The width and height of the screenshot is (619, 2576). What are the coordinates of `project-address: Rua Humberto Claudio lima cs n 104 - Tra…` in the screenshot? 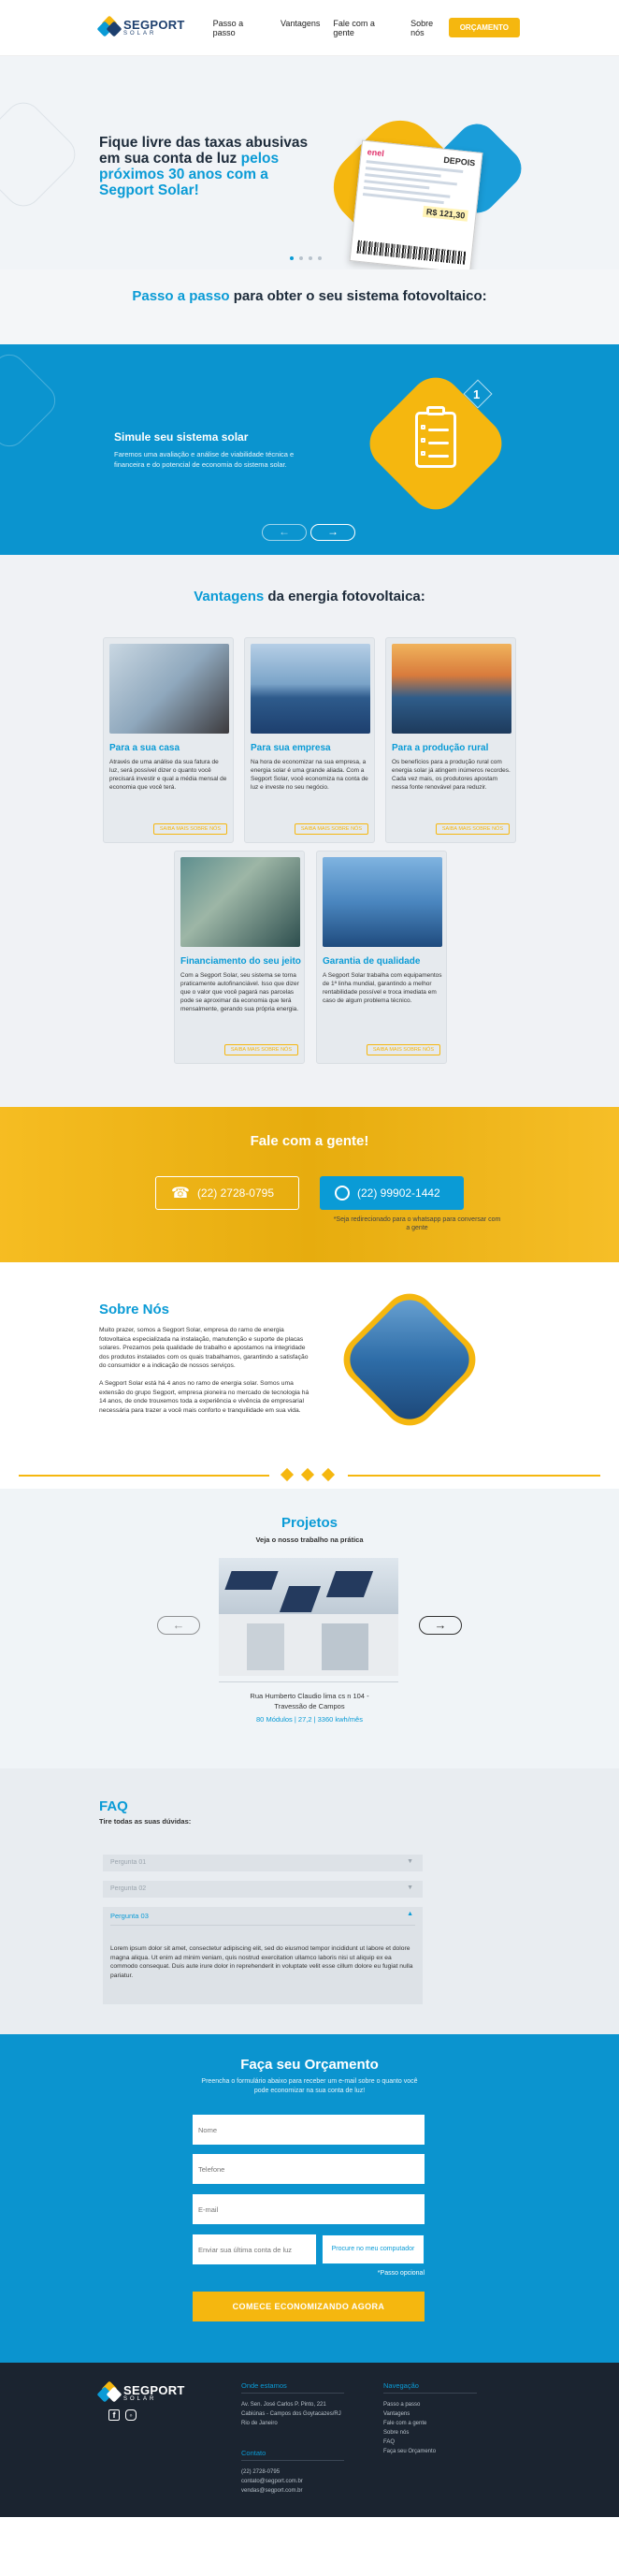 It's located at (309, 1701).